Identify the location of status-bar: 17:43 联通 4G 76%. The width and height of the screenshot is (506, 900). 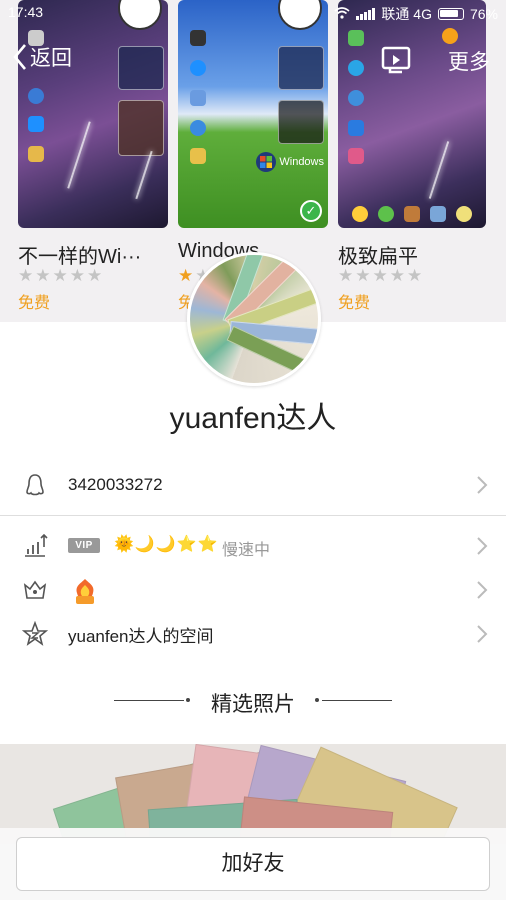
(253, 13).